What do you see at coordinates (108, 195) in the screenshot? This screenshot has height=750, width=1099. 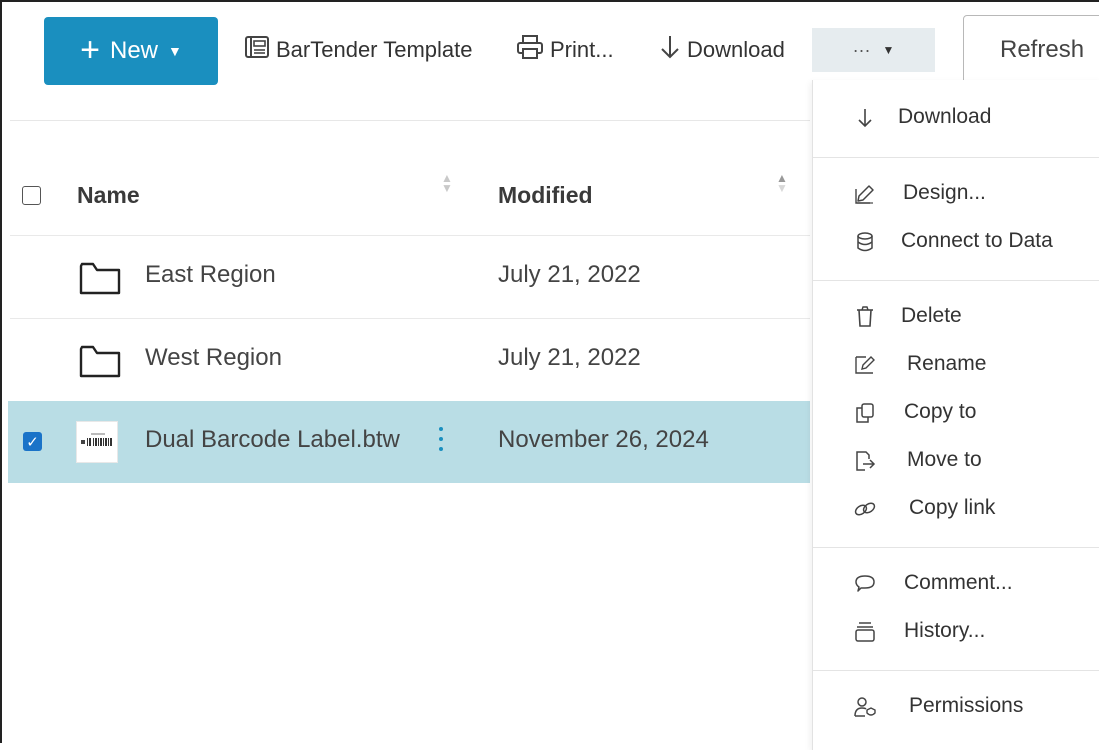 I see `column-header-name: Name` at bounding box center [108, 195].